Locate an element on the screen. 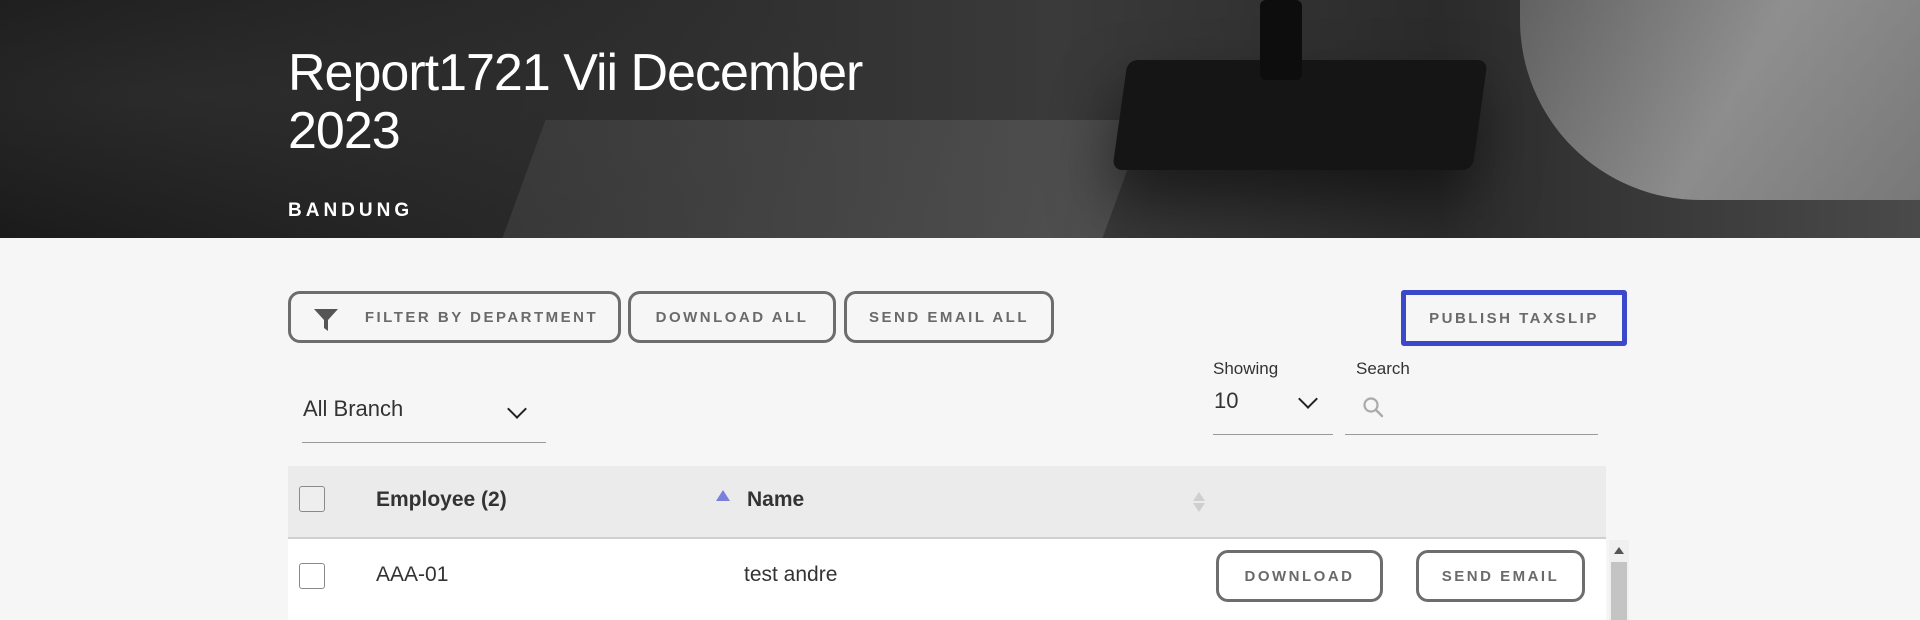 Image resolution: width=1920 pixels, height=620 pixels. download-all-button: DOWNLOAD ALL is located at coordinates (732, 317).